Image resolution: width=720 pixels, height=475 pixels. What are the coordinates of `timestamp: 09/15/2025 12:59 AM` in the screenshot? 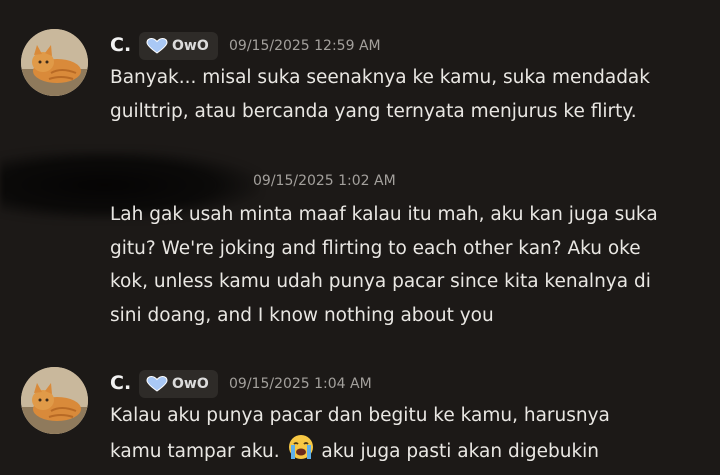 It's located at (305, 46).